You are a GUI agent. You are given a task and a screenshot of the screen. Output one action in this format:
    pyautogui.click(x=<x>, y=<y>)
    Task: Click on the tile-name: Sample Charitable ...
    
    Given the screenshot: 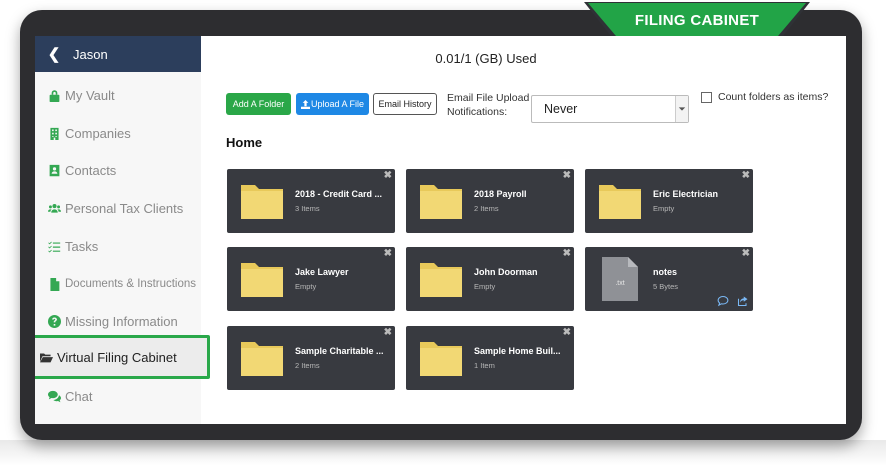 What is the action you would take?
    pyautogui.click(x=339, y=351)
    